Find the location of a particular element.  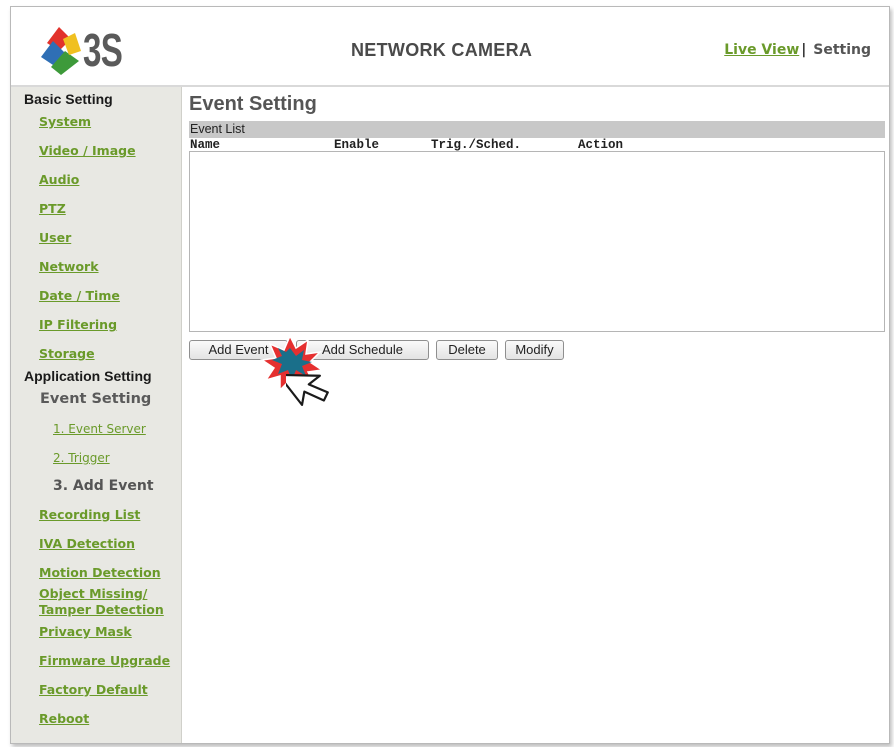

modify-button: Modify is located at coordinates (534, 350).